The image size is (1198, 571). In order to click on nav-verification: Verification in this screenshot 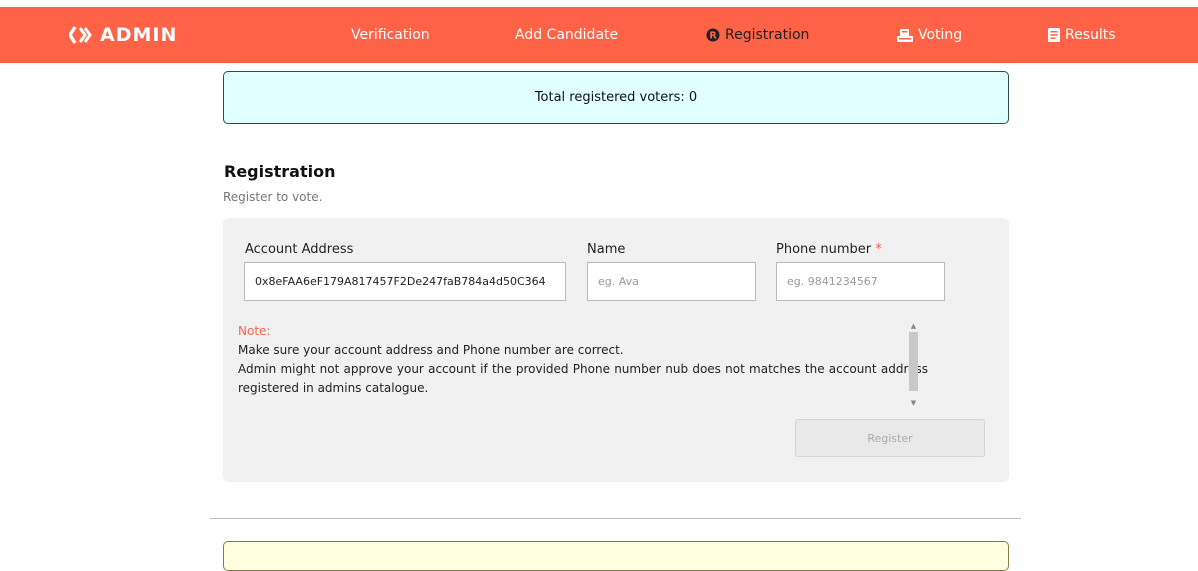, I will do `click(390, 35)`.